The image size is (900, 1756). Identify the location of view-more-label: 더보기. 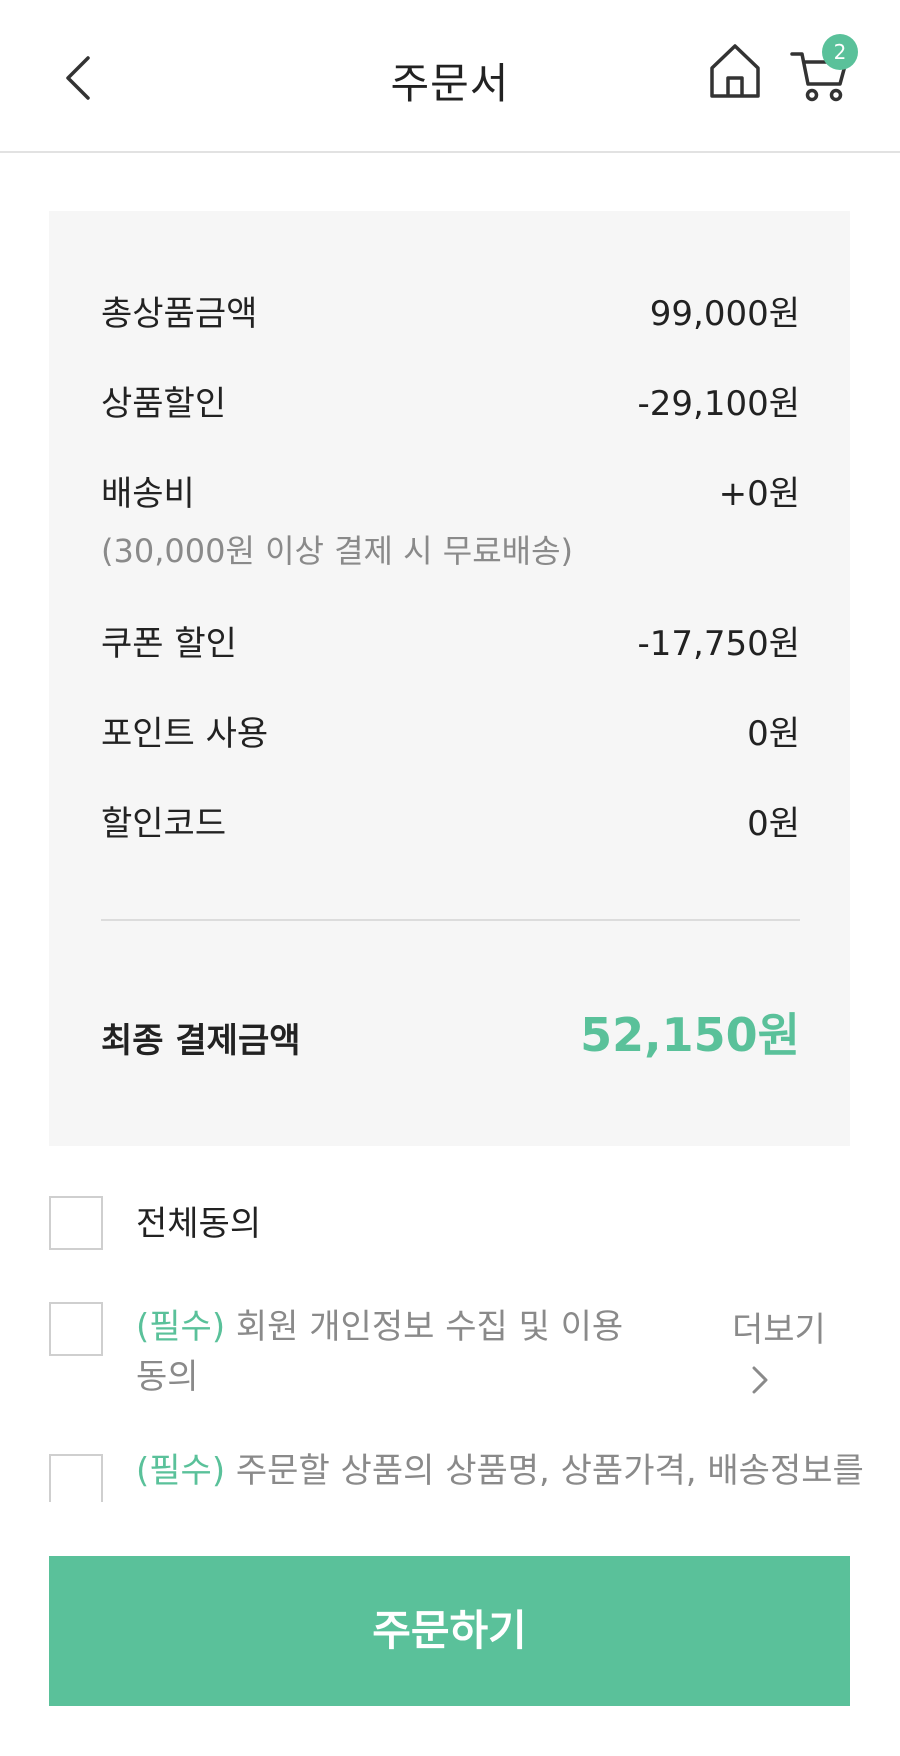
(779, 1330).